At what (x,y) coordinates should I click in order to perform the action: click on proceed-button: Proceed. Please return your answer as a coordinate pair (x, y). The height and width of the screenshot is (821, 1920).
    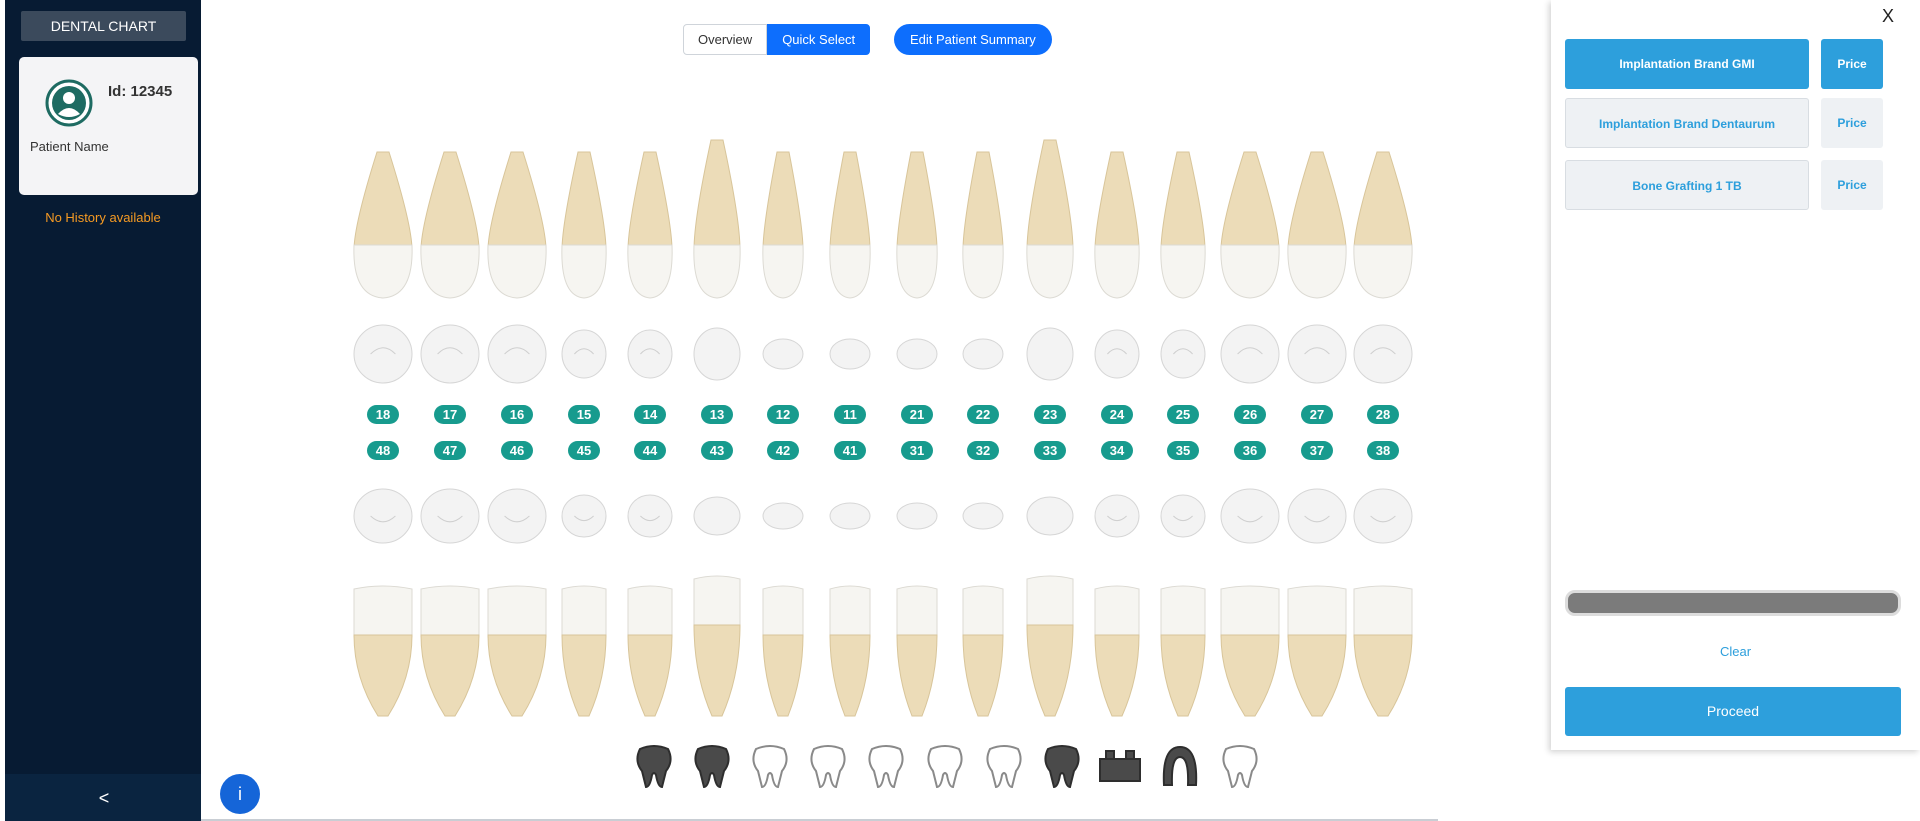
    Looking at the image, I should click on (1733, 711).